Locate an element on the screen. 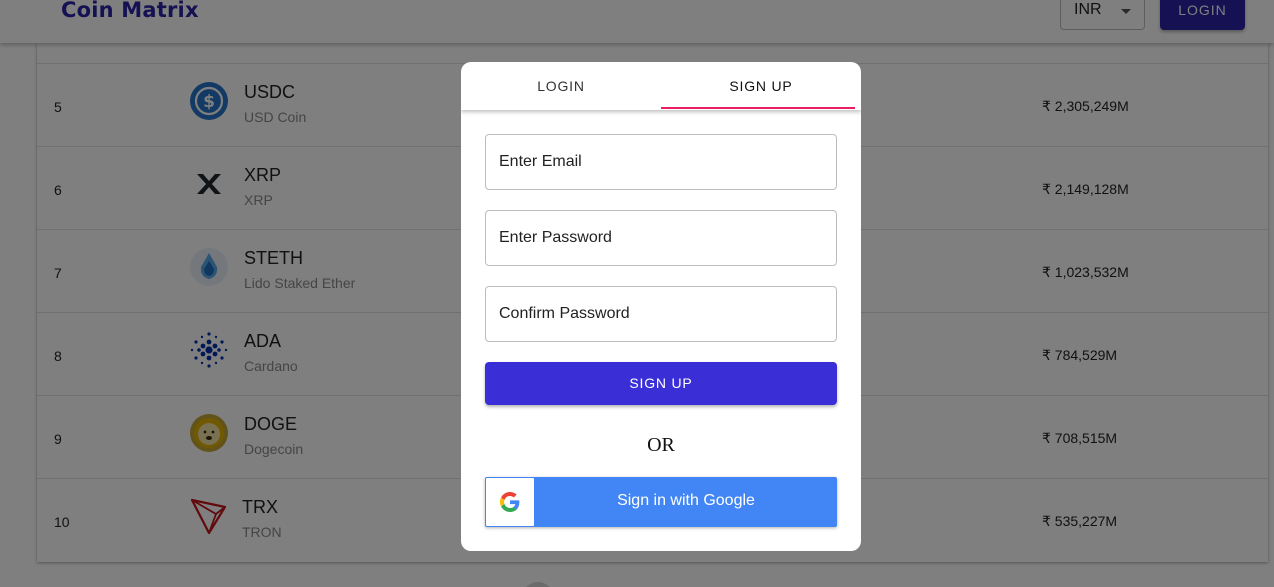 This screenshot has width=1274, height=587. email-field is located at coordinates (661, 162).